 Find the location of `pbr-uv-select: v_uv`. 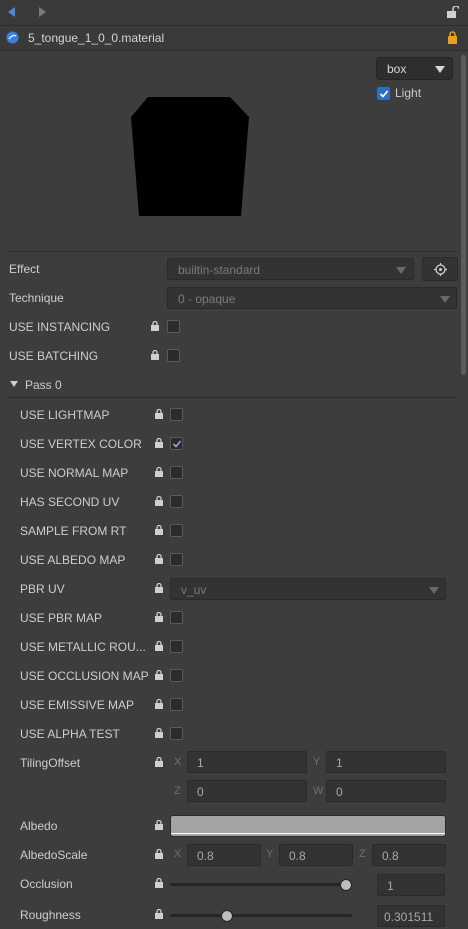

pbr-uv-select: v_uv is located at coordinates (308, 589).